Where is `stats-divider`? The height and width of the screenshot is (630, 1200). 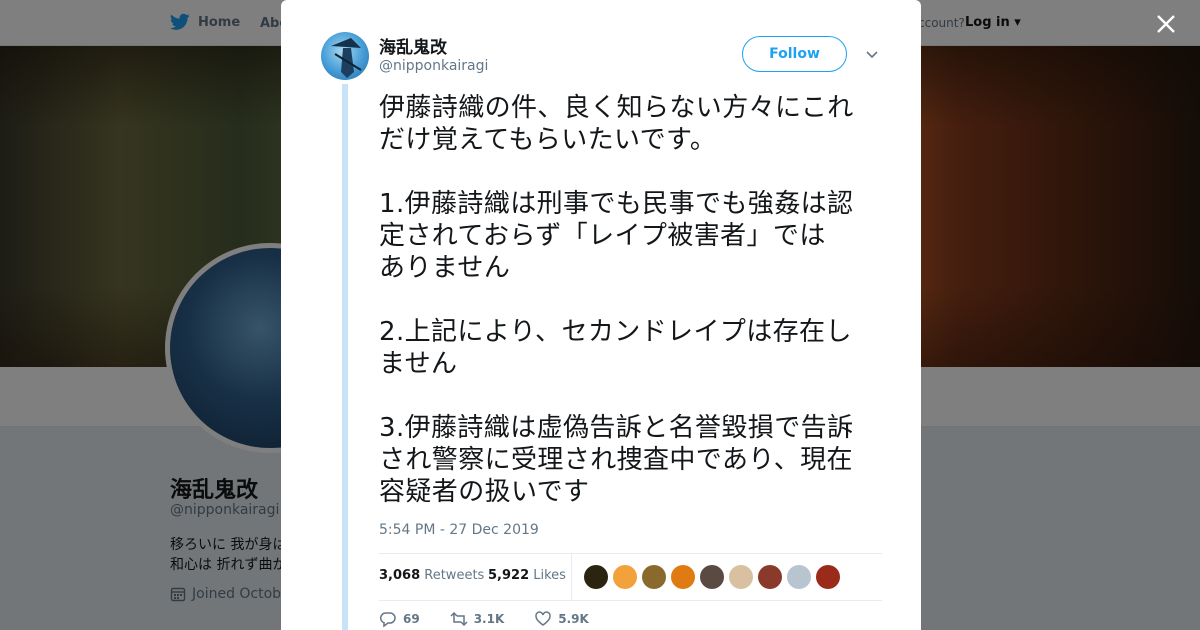 stats-divider is located at coordinates (571, 577).